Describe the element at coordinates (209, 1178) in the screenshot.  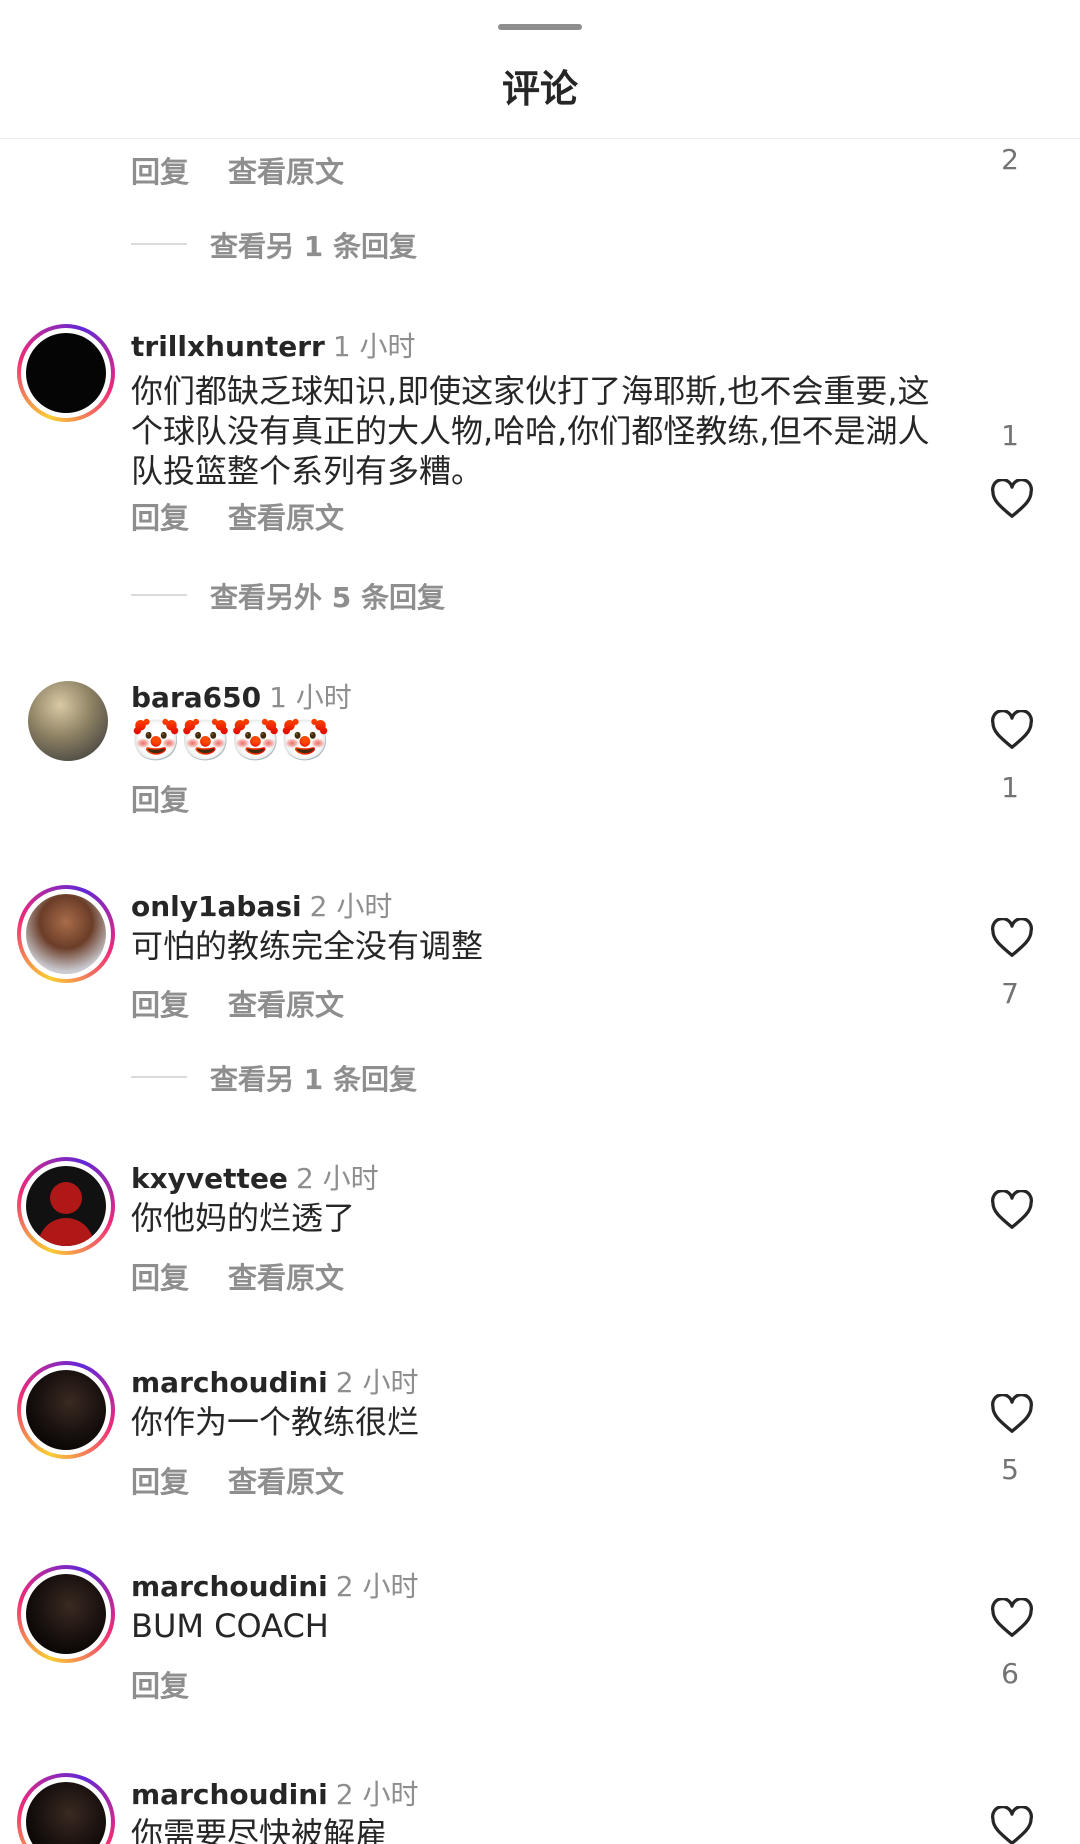
I see `username: kxyvettee` at that location.